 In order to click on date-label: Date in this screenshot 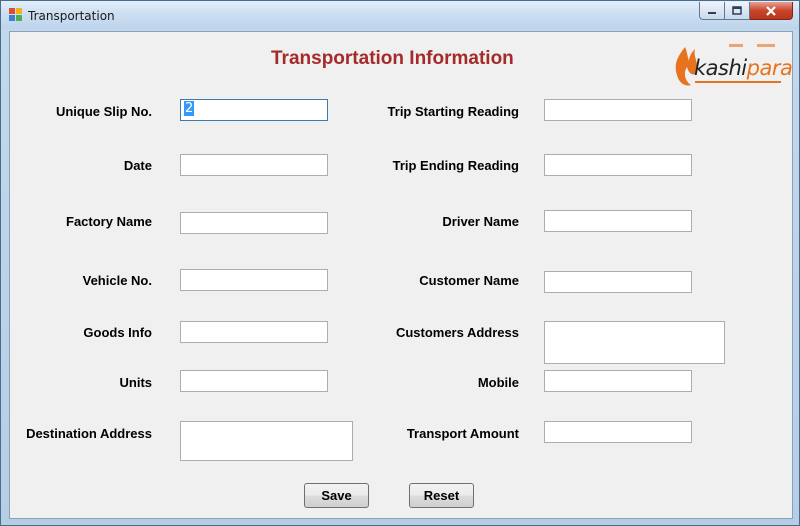, I will do `click(137, 165)`.